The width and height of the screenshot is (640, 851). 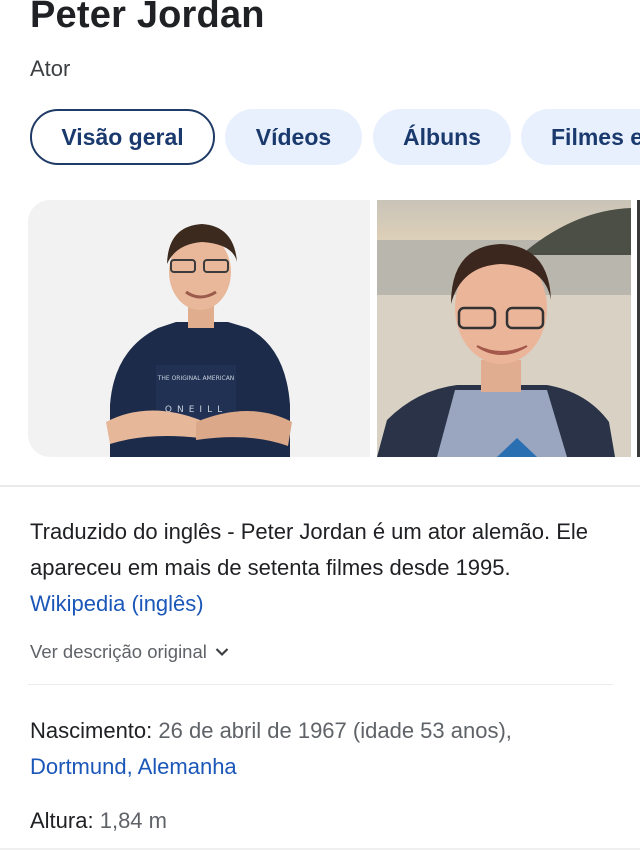 What do you see at coordinates (442, 137) in the screenshot?
I see `tab-albums: Álbuns` at bounding box center [442, 137].